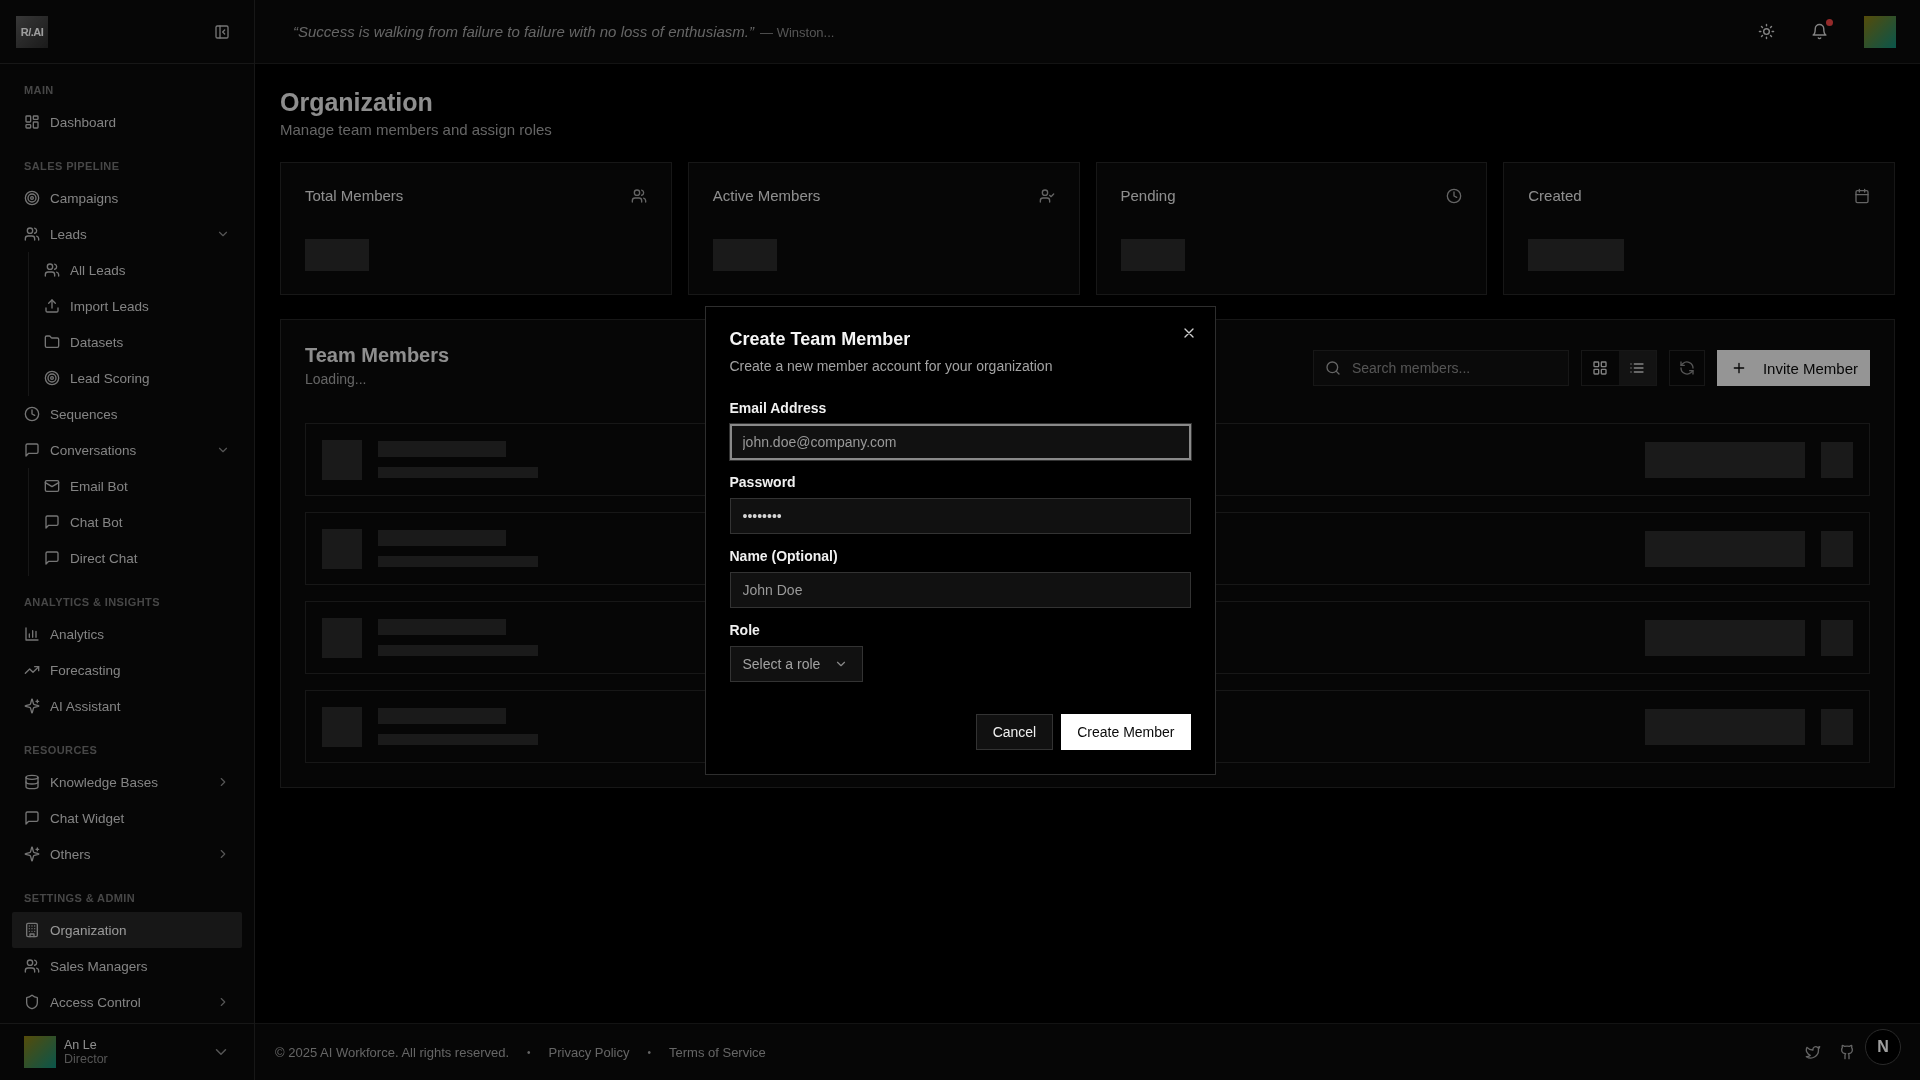 The height and width of the screenshot is (1080, 1920). Describe the element at coordinates (960, 515) in the screenshot. I see `input-field: ••••••••` at that location.